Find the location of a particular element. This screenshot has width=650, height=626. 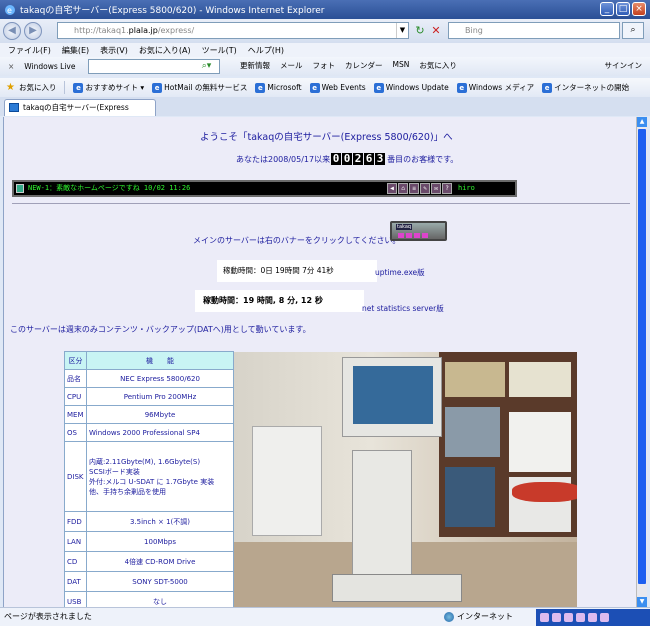

ticker-home-icon: ⌂ is located at coordinates (403, 188).